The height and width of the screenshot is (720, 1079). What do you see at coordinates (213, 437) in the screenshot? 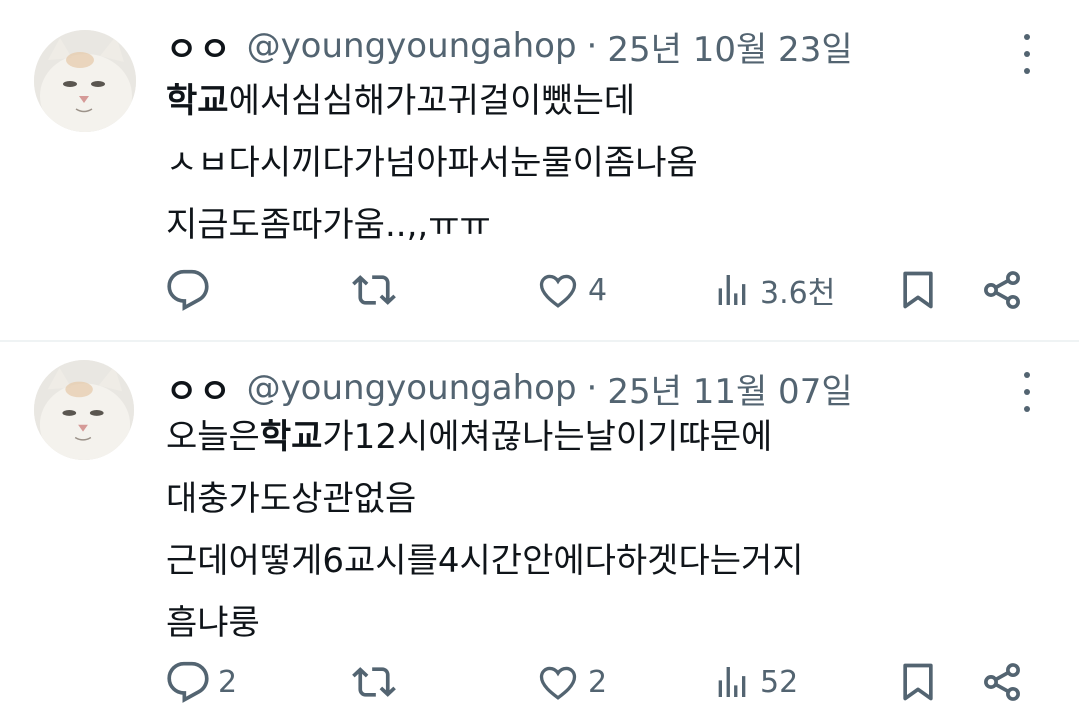
I see `line-prefix: 오늘은` at bounding box center [213, 437].